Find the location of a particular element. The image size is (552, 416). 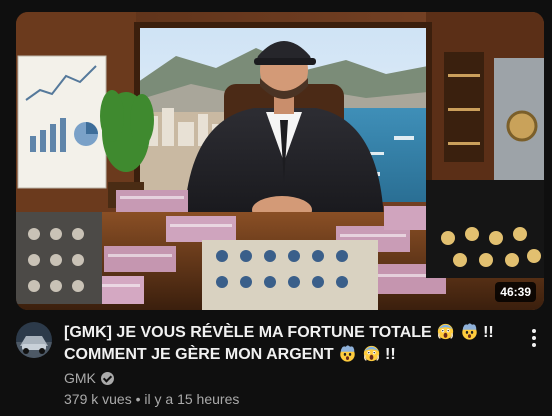

title-suffix-2: !! is located at coordinates (390, 354).